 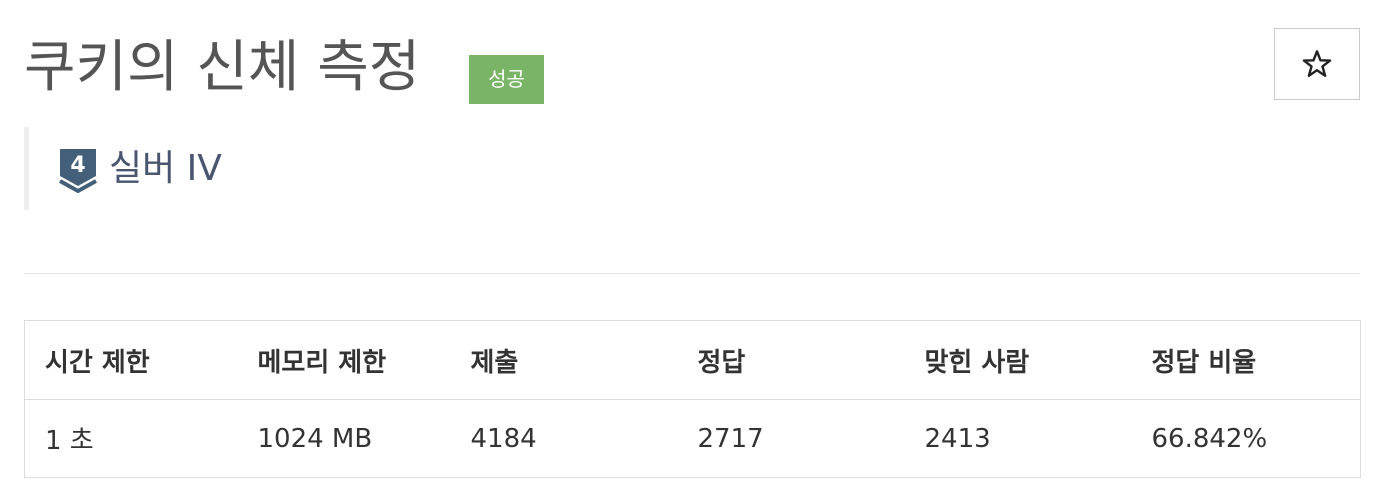 I want to click on silver-tier-badge-icon: 4, so click(x=78, y=170).